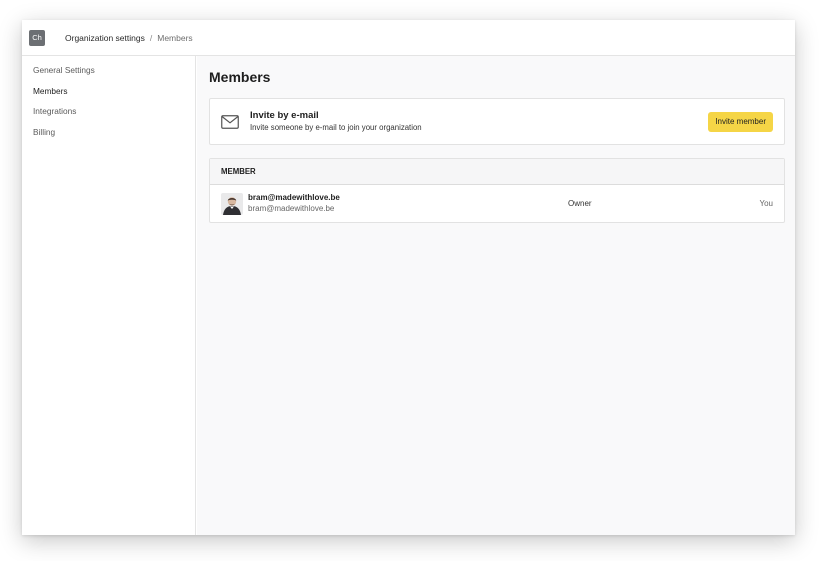 This screenshot has height=561, width=822. What do you see at coordinates (108, 97) in the screenshot?
I see `sidebar-item-members: Members` at bounding box center [108, 97].